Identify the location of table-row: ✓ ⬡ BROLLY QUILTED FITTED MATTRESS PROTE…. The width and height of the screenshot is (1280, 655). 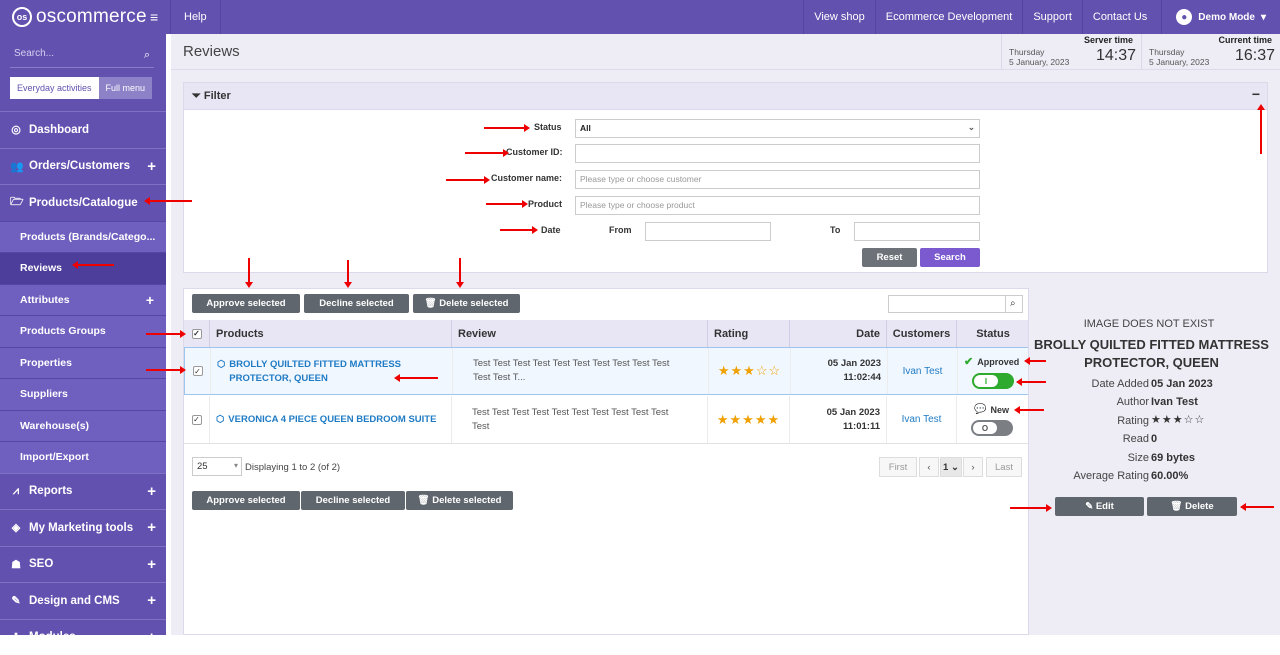
(606, 371).